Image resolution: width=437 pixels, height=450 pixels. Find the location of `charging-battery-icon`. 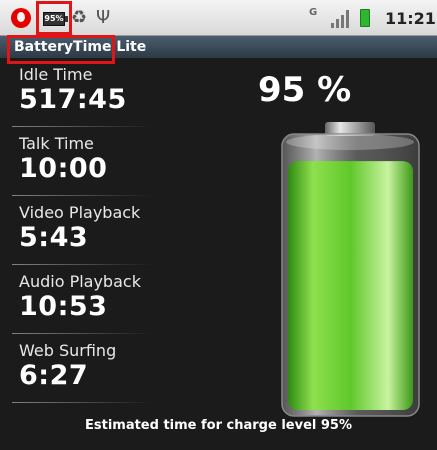

charging-battery-icon is located at coordinates (365, 18).